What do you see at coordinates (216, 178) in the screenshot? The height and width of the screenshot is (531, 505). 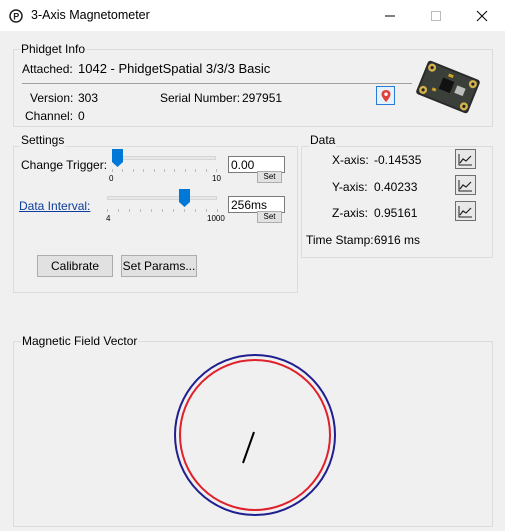 I see `change-trigger-max: 10` at bounding box center [216, 178].